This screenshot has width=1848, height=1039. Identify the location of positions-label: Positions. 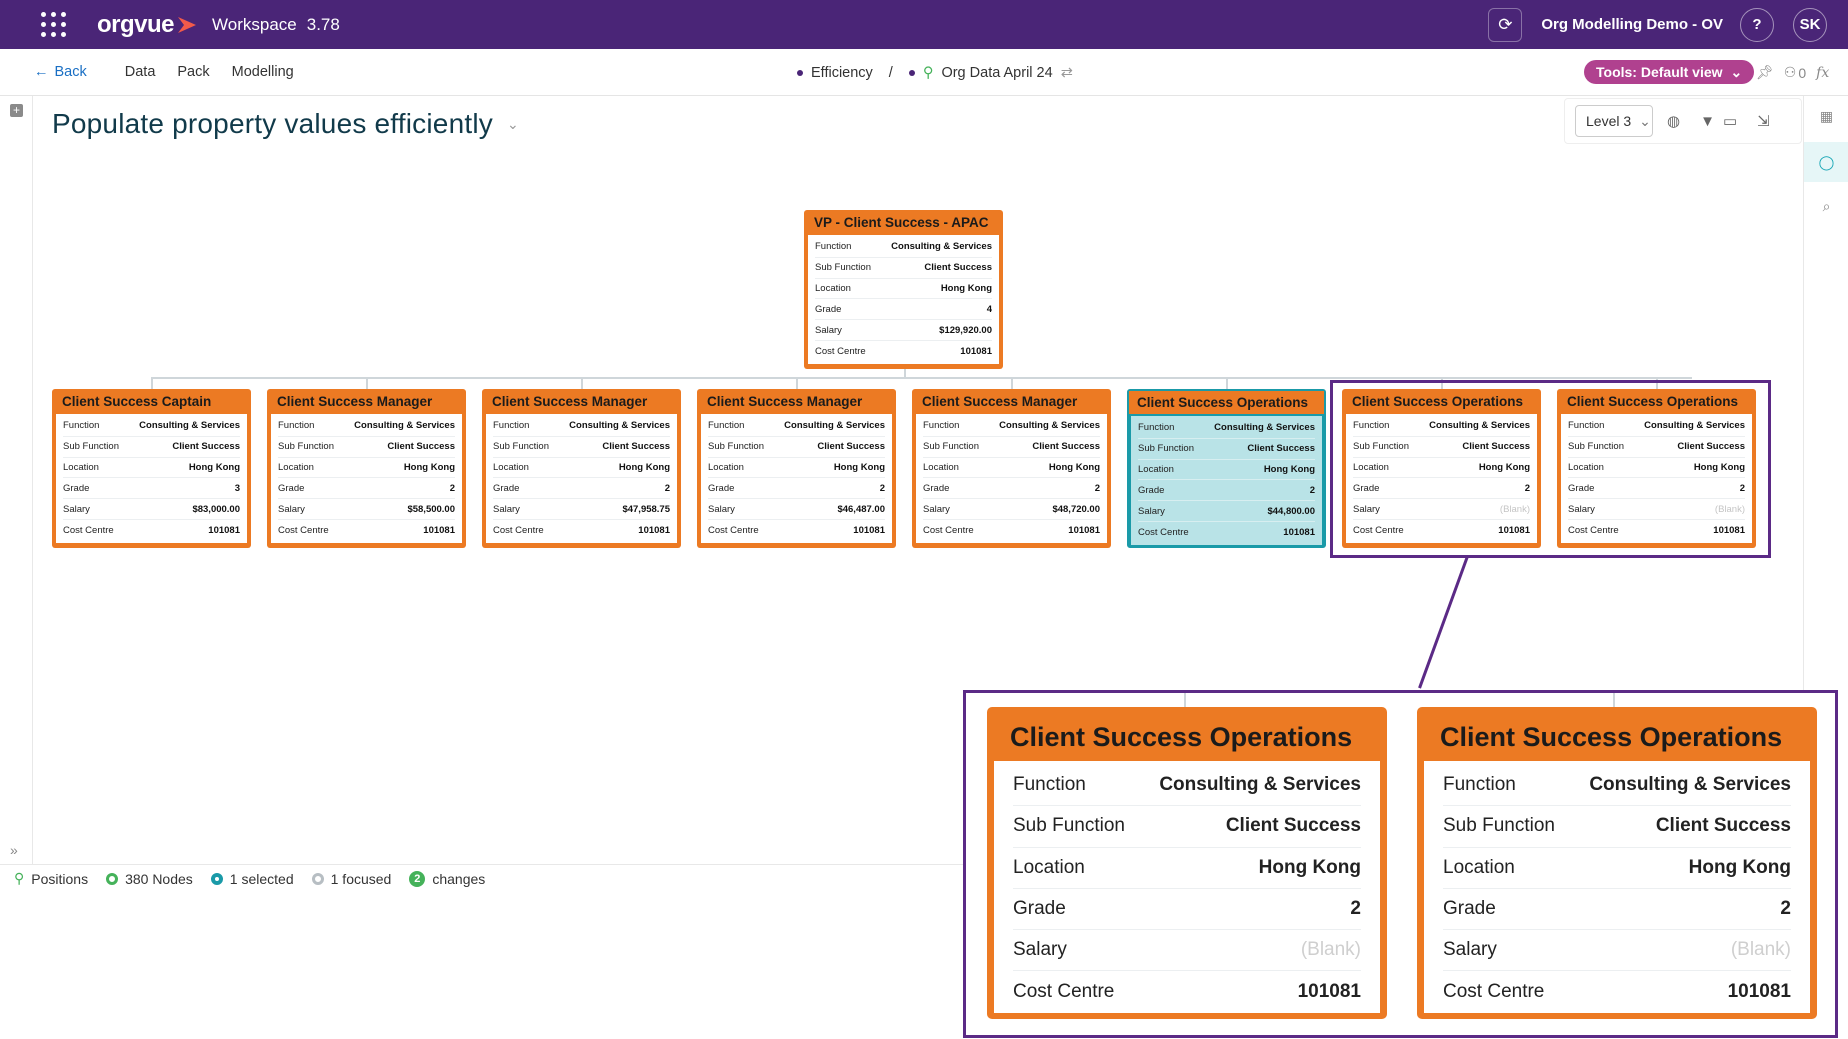
(60, 878).